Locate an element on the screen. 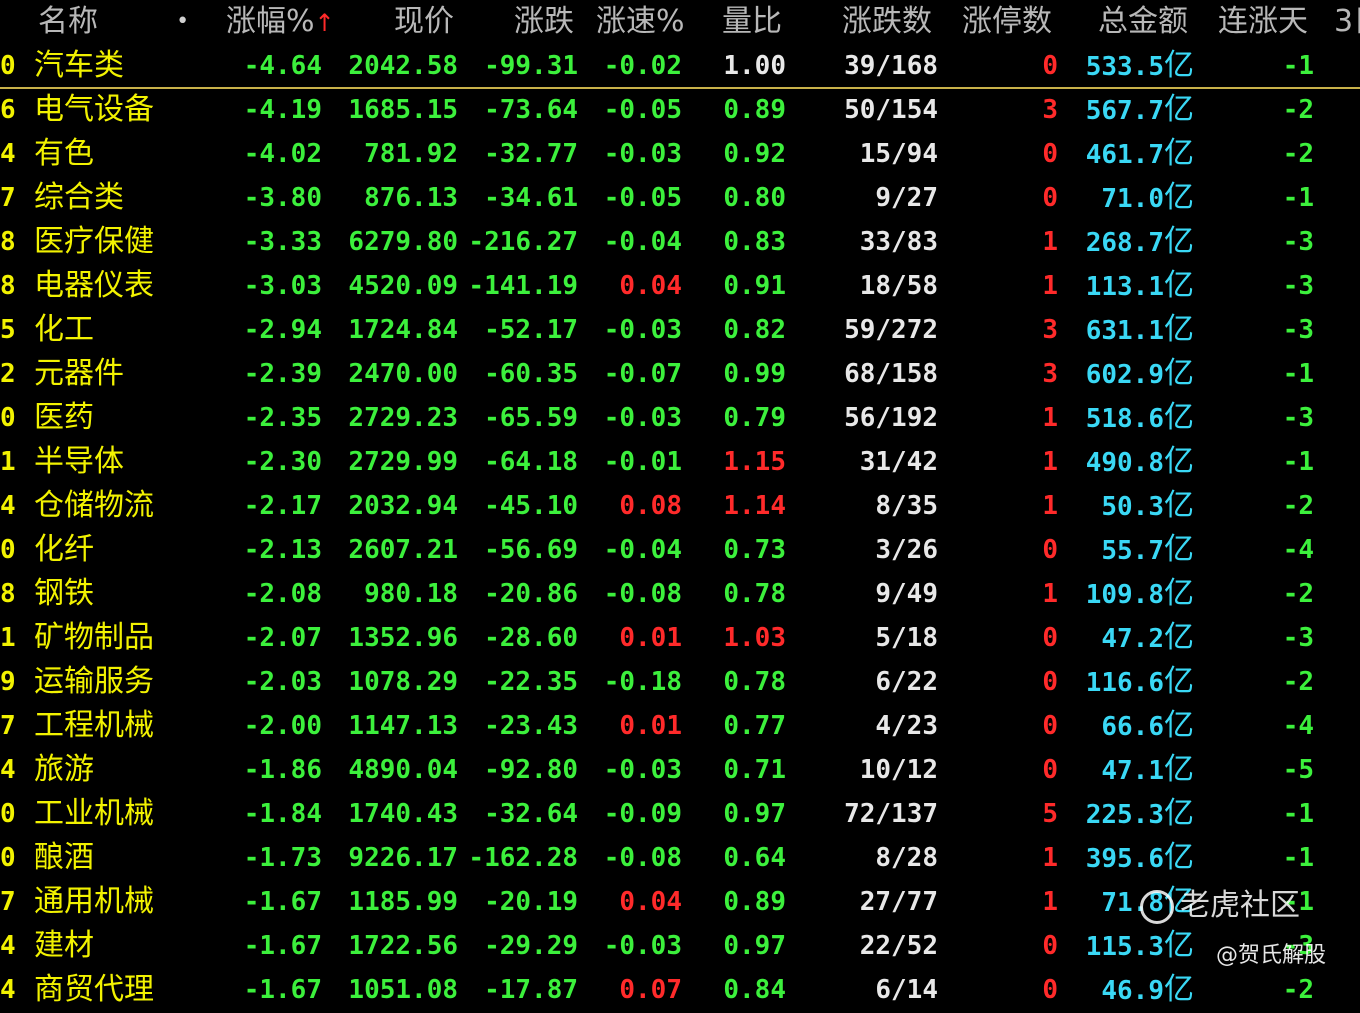 The image size is (1360, 1013). column-header-vol-ratio: 量比 is located at coordinates (752, 22).